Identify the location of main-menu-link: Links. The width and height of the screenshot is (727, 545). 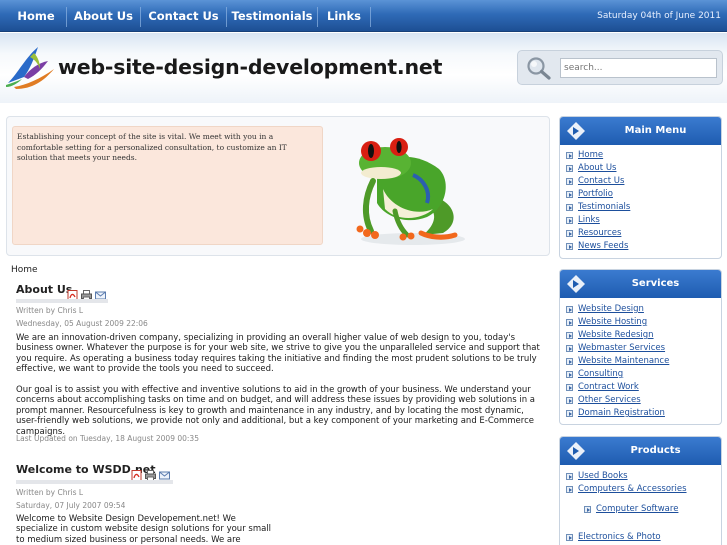
(589, 220).